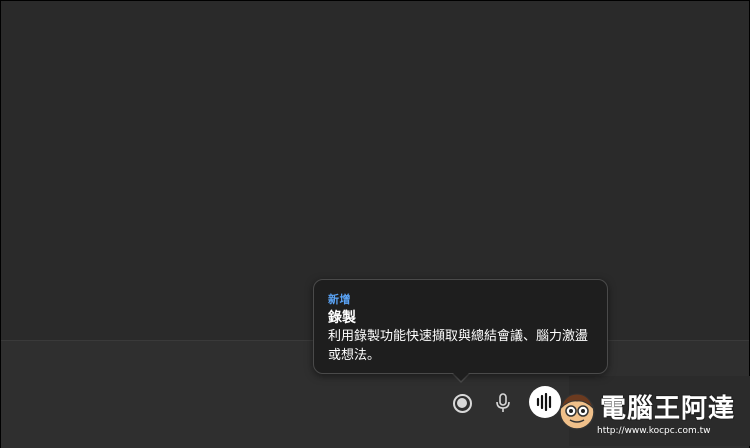  Describe the element at coordinates (339, 299) in the screenshot. I see `new-badge: 新增` at that location.